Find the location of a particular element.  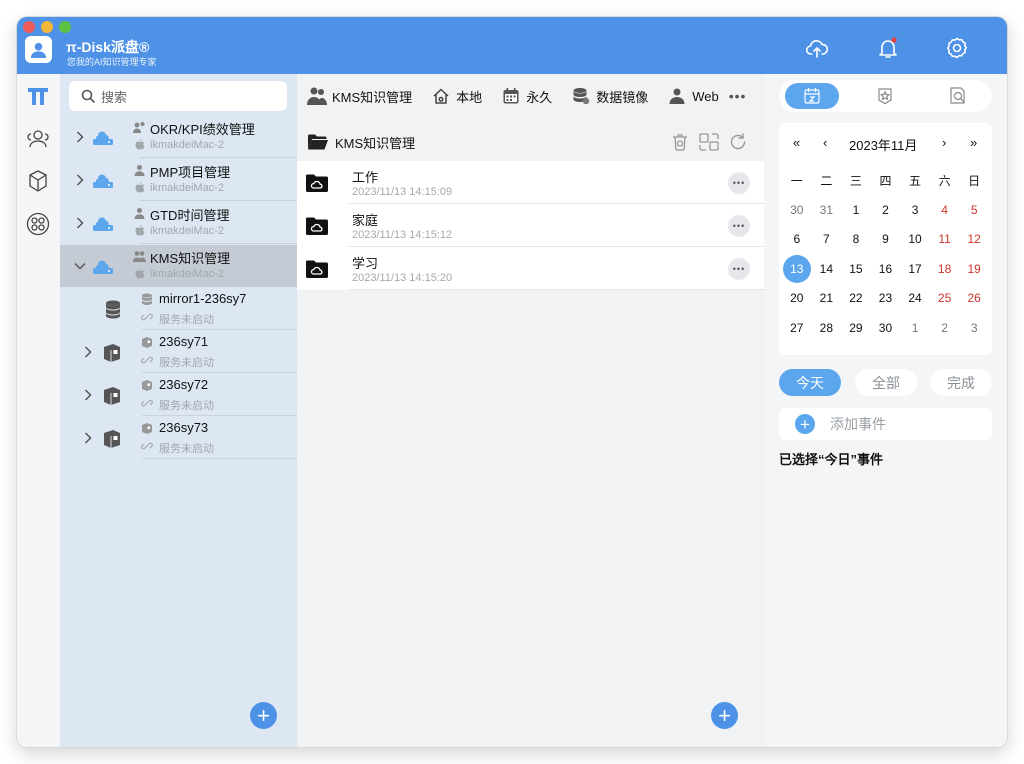

tree-child-node: mirror1-236sy7 服务未启动 is located at coordinates (178, 309).